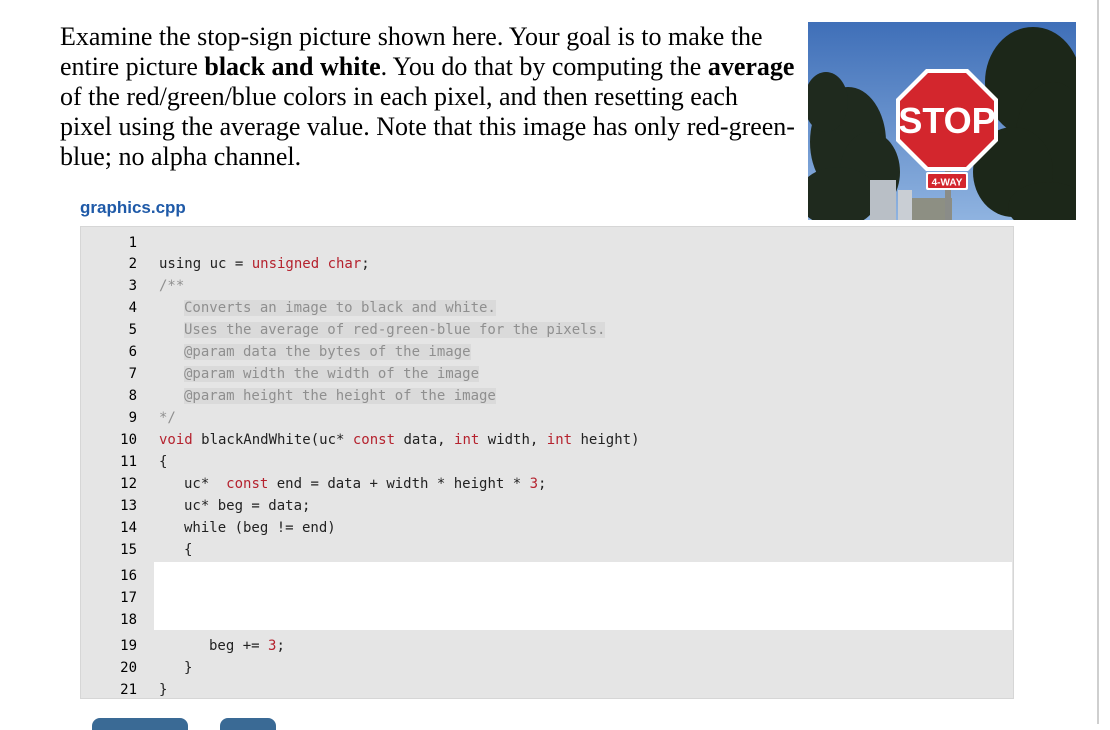 Image resolution: width=1110 pixels, height=730 pixels. I want to click on stop-sign-text: STOP, so click(946, 120).